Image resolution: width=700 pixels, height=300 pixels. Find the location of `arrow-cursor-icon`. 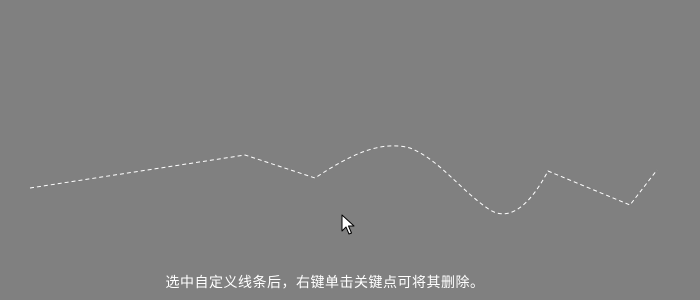

arrow-cursor-icon is located at coordinates (348, 224).